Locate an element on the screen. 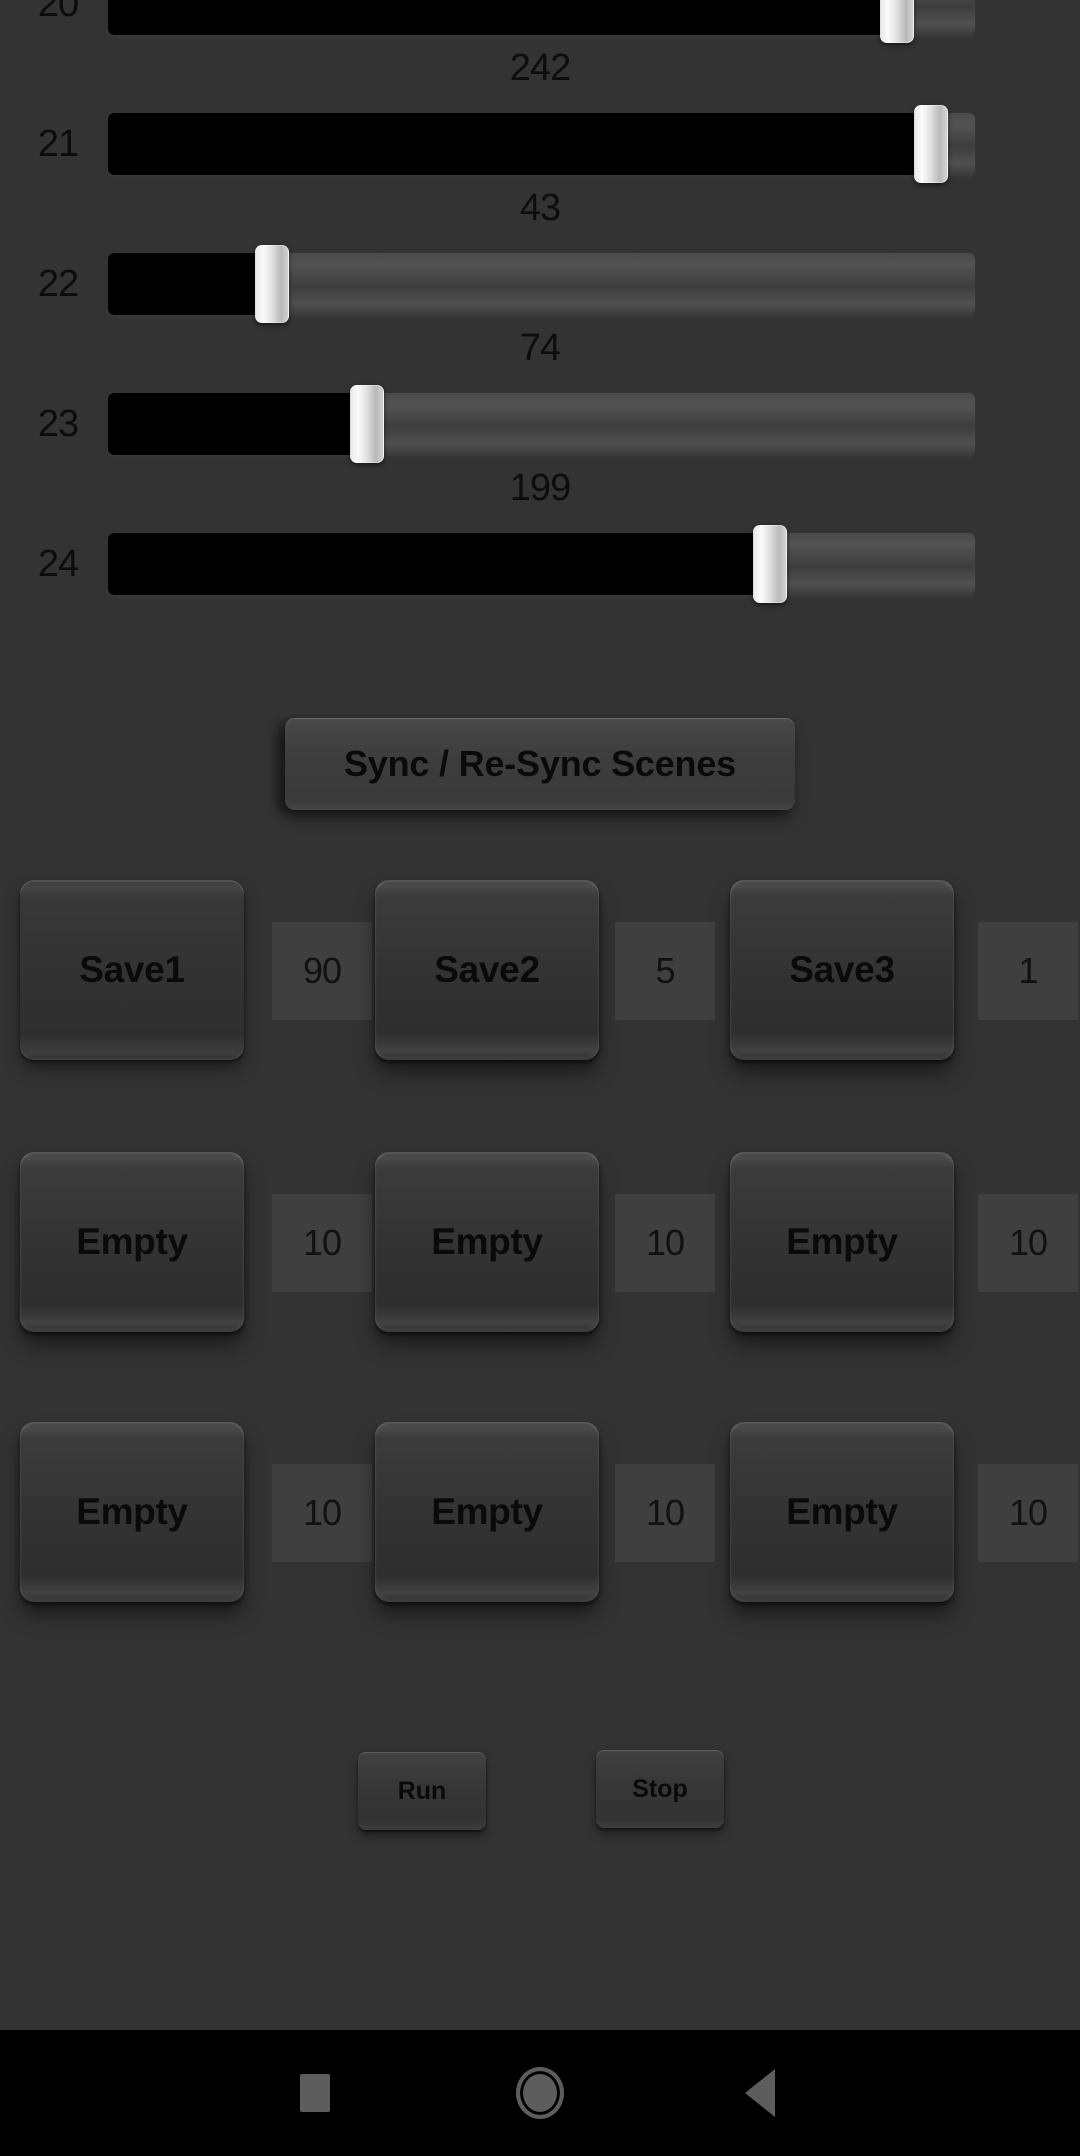 Image resolution: width=1080 pixels, height=2156 pixels. slider-value-label: 74 is located at coordinates (540, 348).